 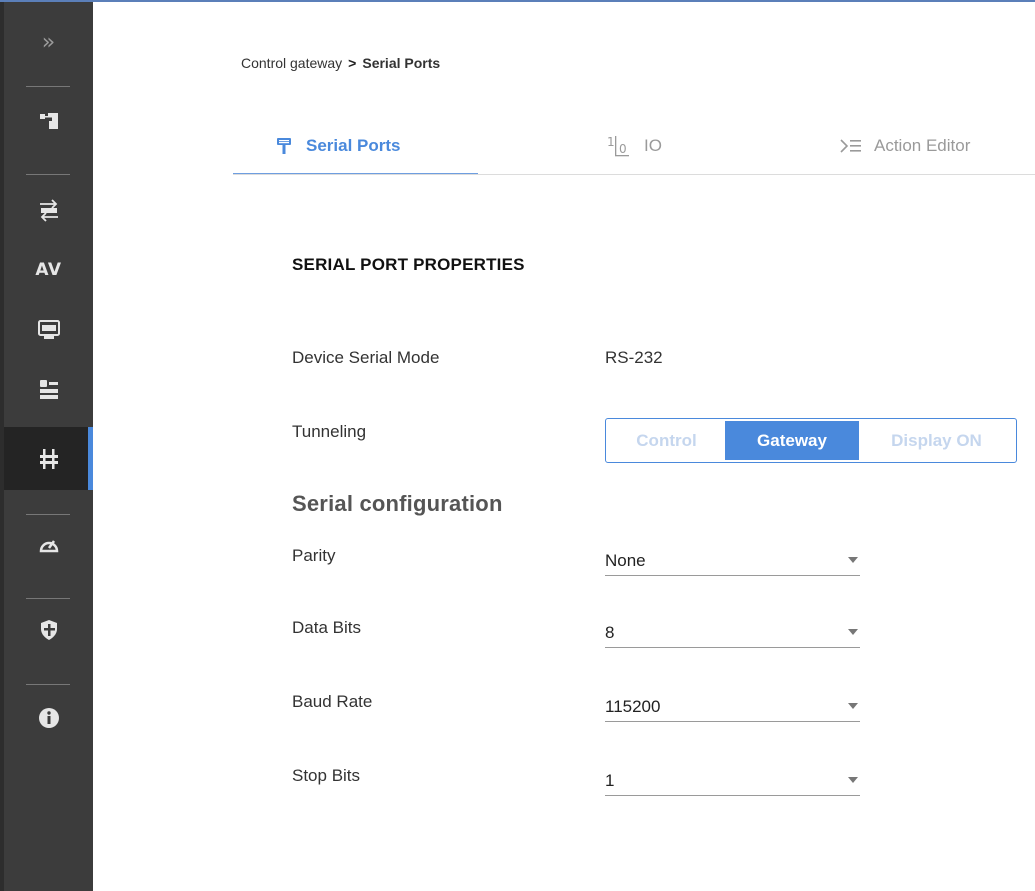 I want to click on breadcrumb-current: Serial Ports, so click(x=401, y=63).